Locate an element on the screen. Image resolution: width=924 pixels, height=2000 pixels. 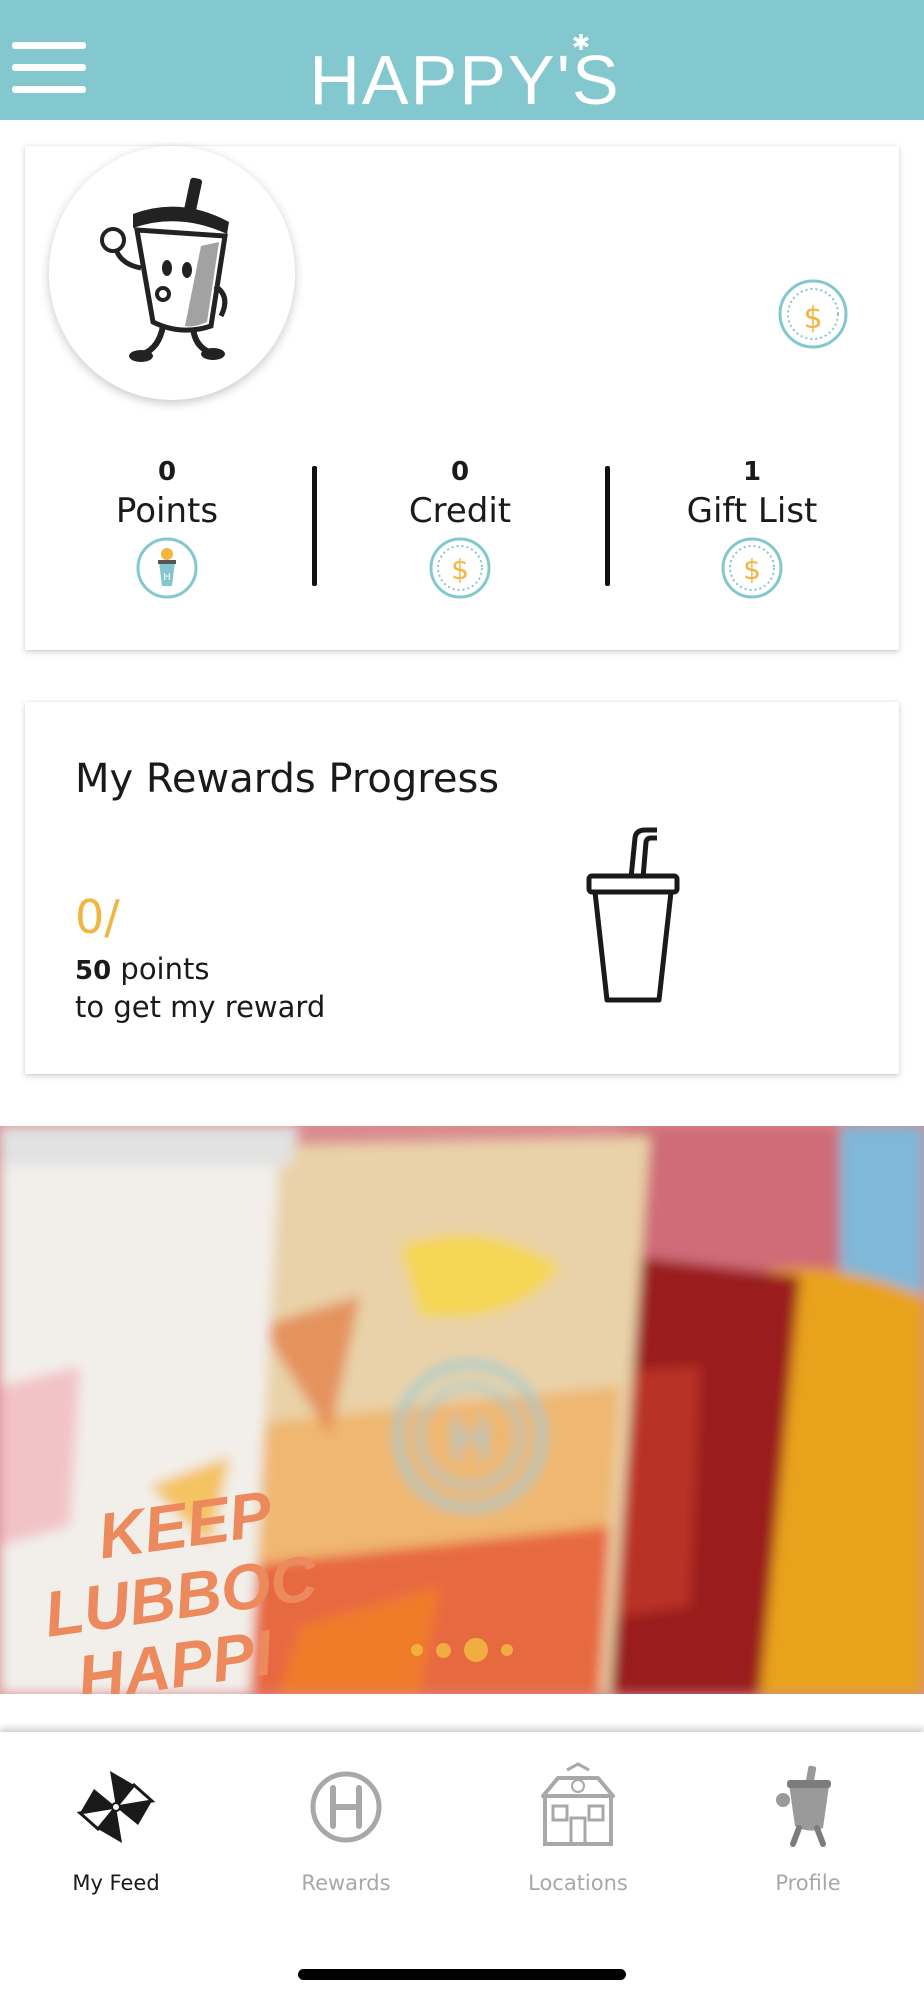
gift-list-stat: 1 Gift List $ is located at coordinates (752, 528).